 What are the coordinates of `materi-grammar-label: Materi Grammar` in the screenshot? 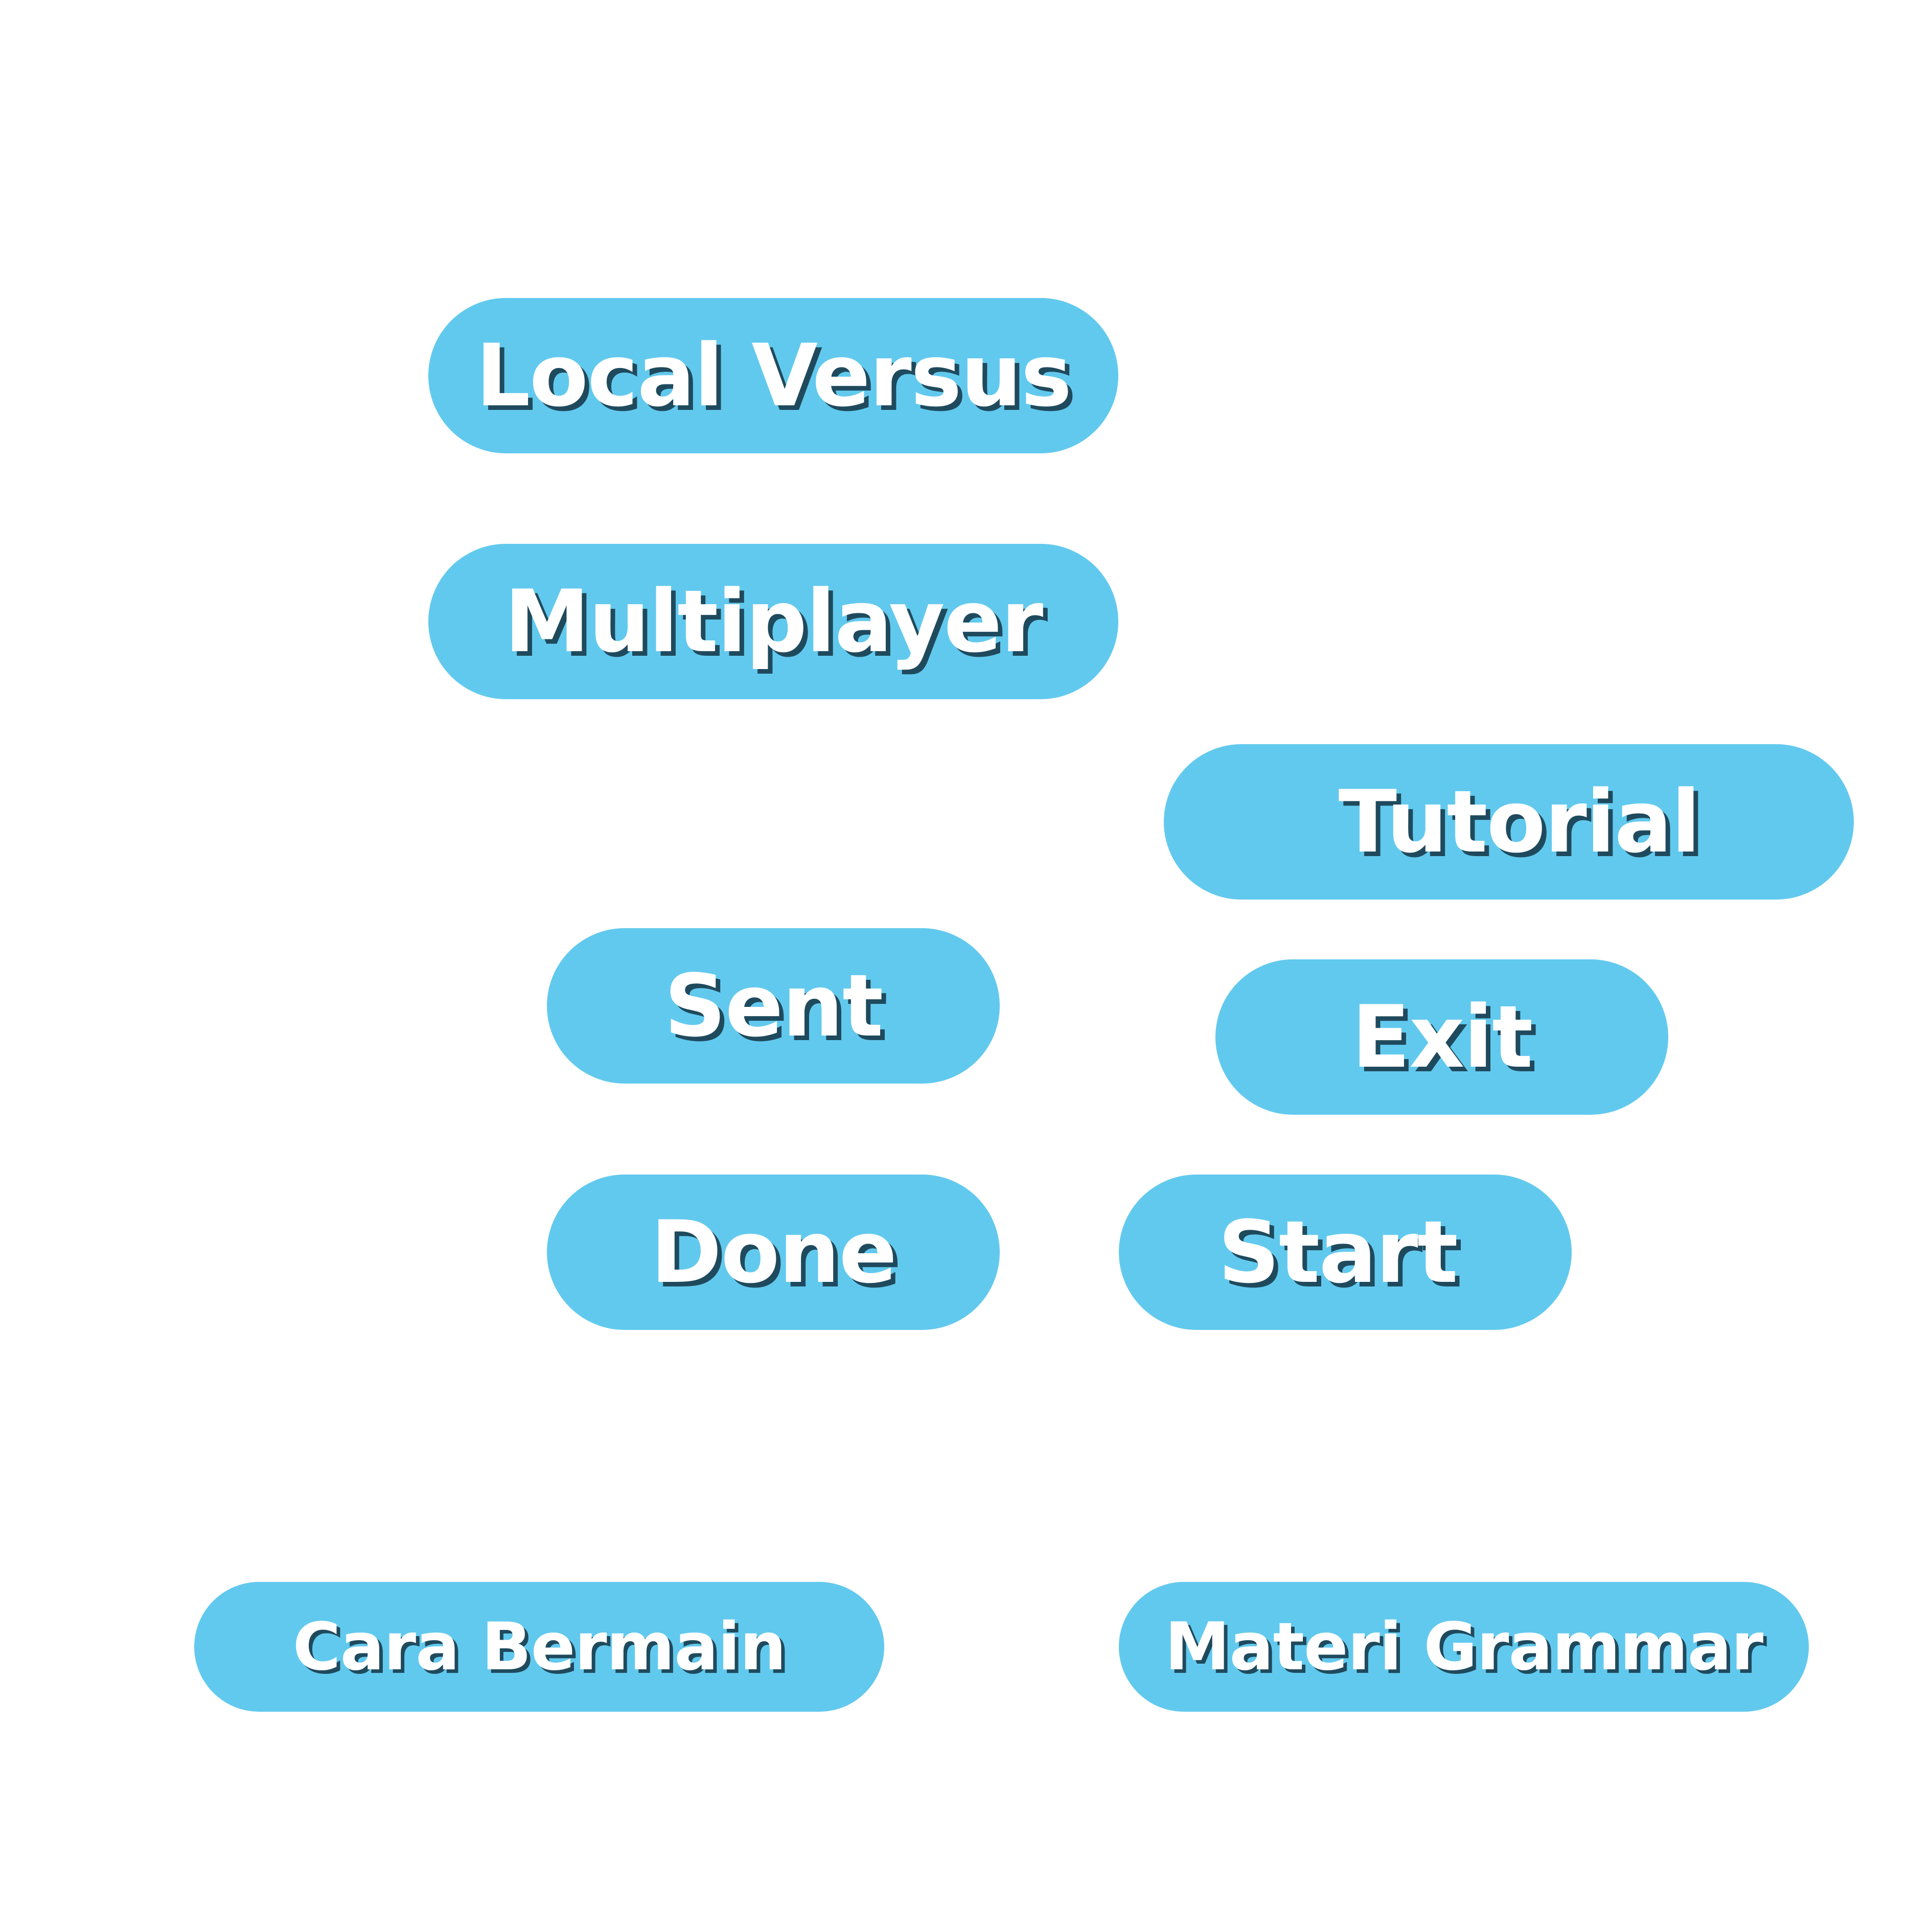 It's located at (1463, 1646).